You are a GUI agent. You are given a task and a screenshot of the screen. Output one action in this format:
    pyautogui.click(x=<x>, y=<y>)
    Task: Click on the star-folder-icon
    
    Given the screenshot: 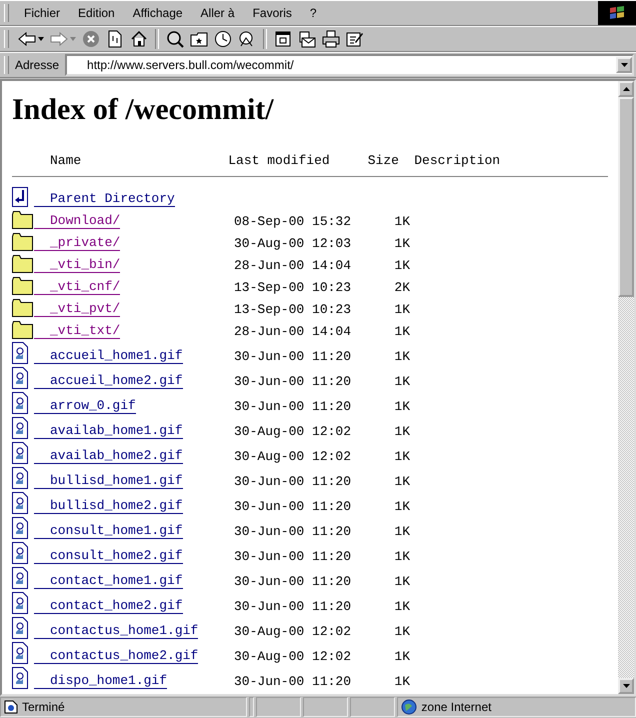 What is the action you would take?
    pyautogui.click(x=199, y=39)
    